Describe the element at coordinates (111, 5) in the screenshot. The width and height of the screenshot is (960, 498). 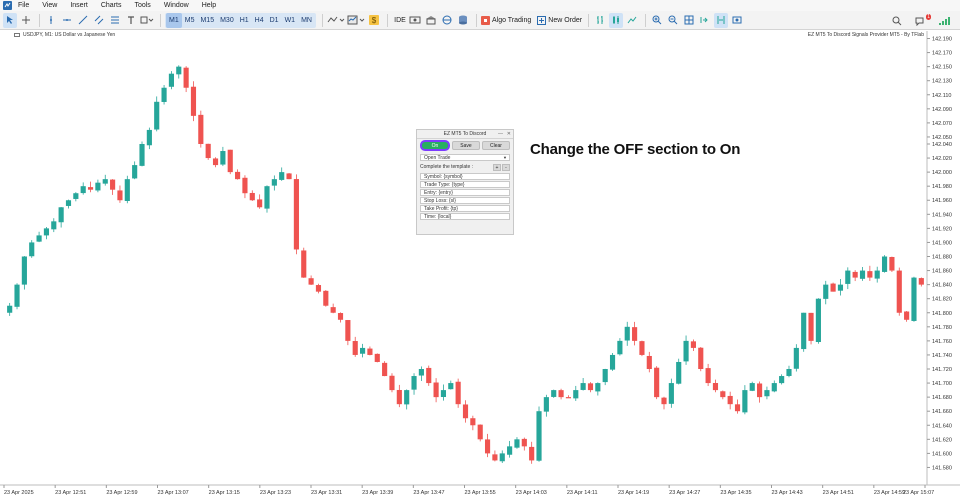
I see `menu-charts: Charts` at that location.